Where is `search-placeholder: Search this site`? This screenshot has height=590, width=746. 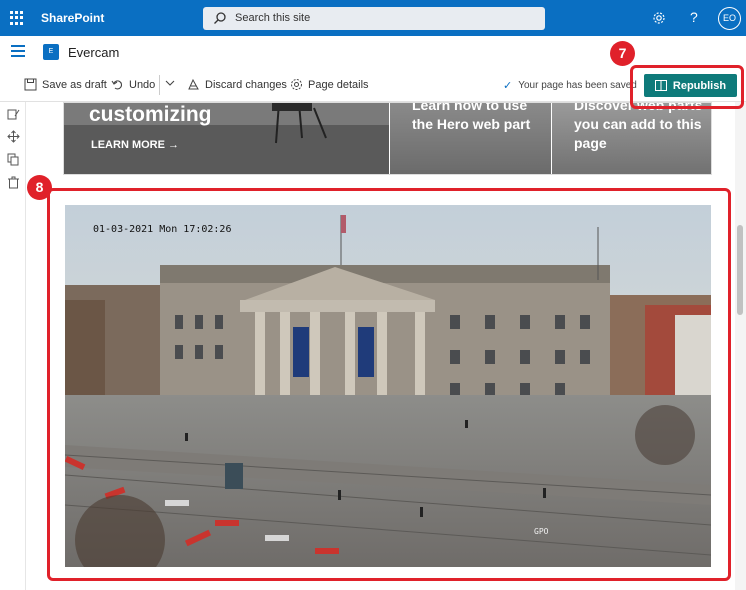
search-placeholder: Search this site is located at coordinates (273, 18).